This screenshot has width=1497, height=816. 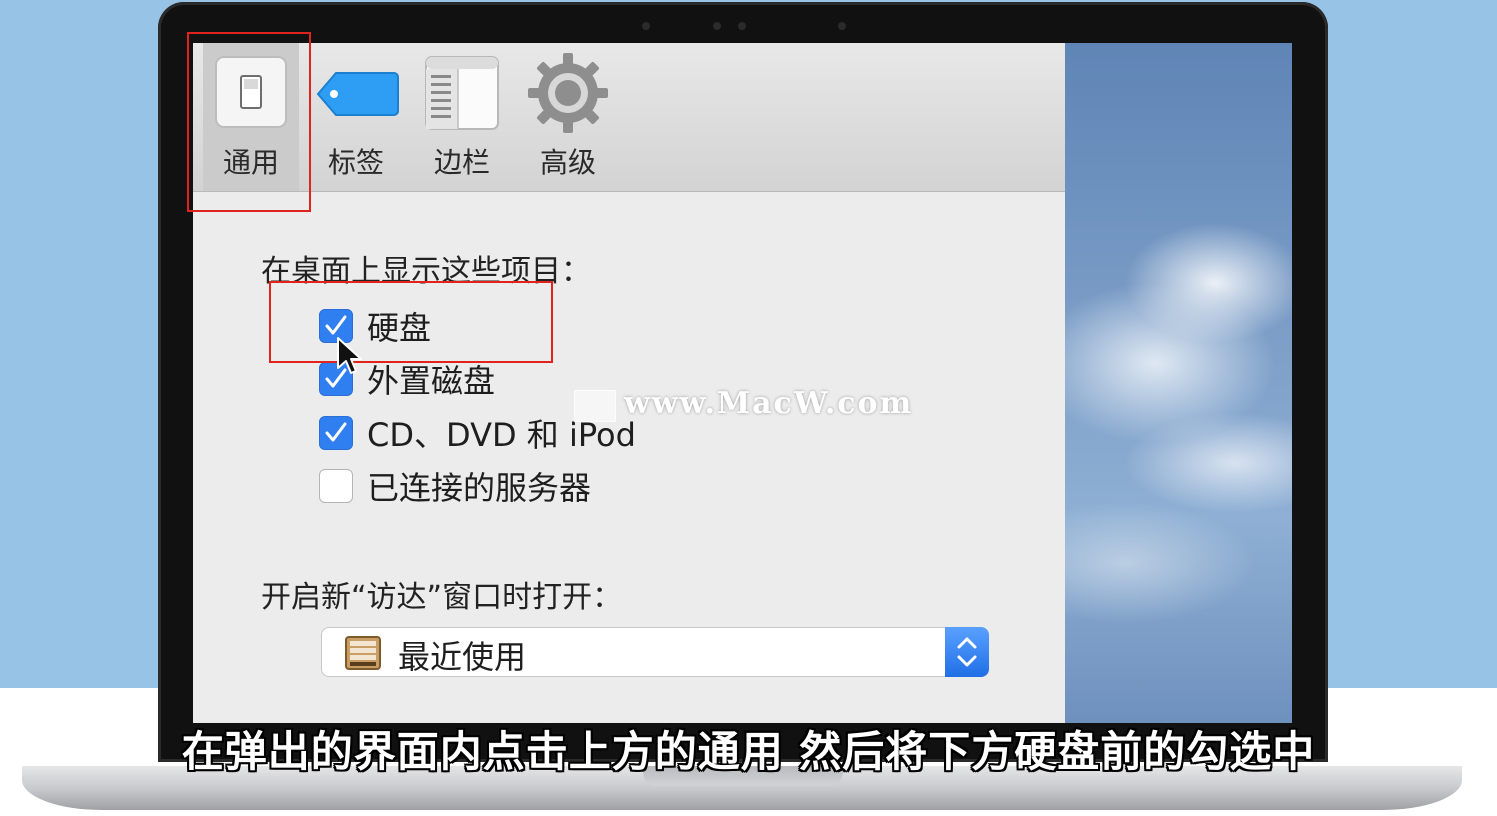 I want to click on tab-sidebar: 边栏, so click(x=462, y=117).